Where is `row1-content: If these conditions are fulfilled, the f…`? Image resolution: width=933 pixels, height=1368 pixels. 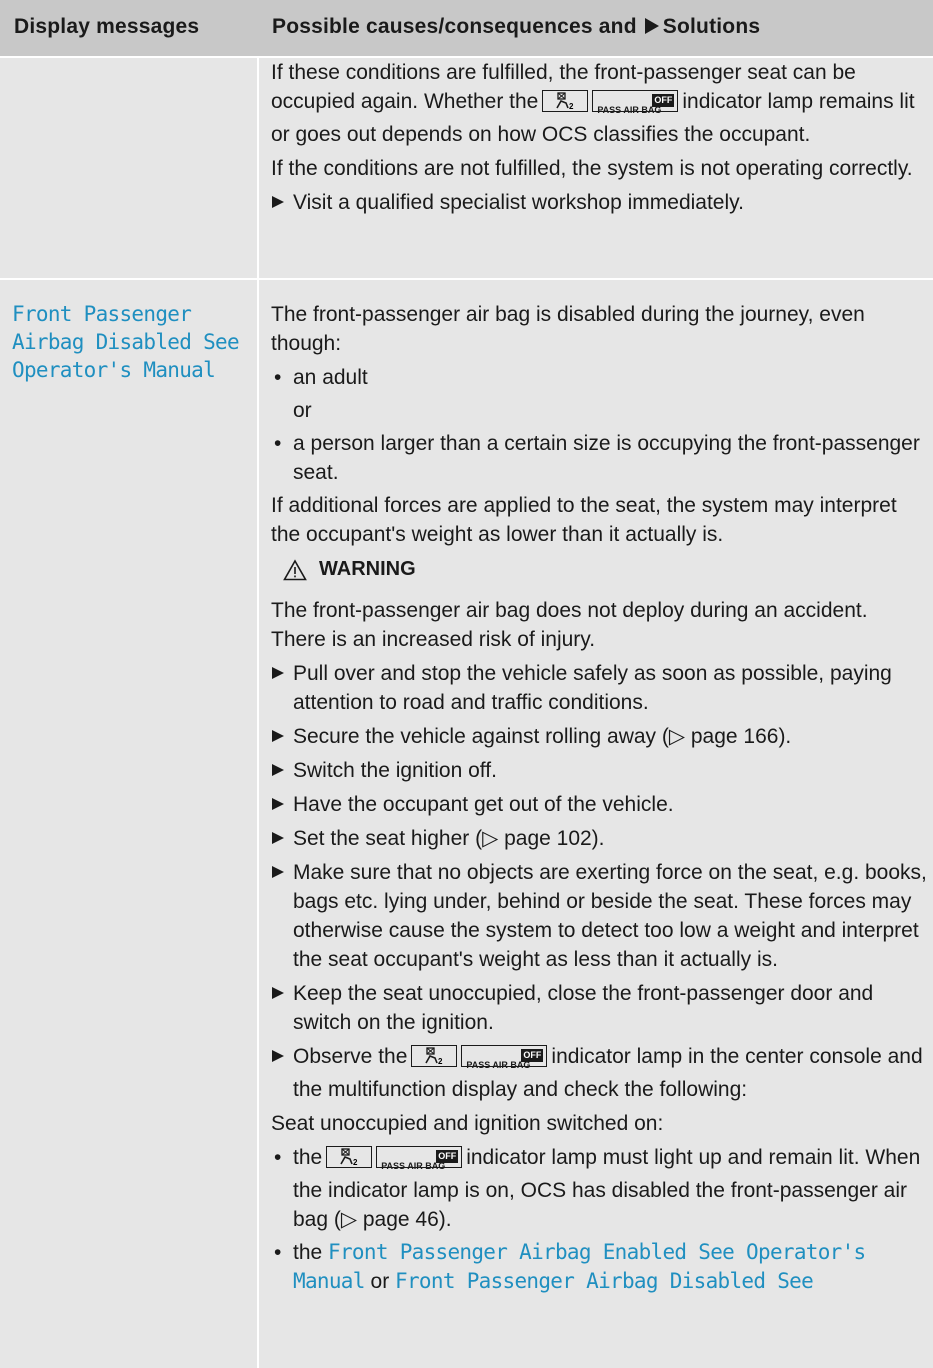 row1-content: If these conditions are fulfilled, the f… is located at coordinates (599, 140).